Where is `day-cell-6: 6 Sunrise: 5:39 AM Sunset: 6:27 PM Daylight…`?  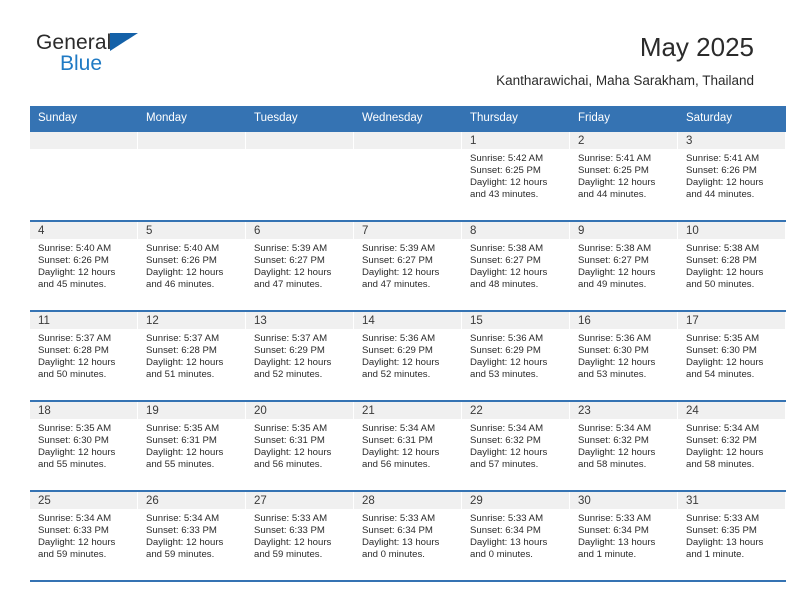 day-cell-6: 6 Sunrise: 5:39 AM Sunset: 6:27 PM Daylight… is located at coordinates (300, 266).